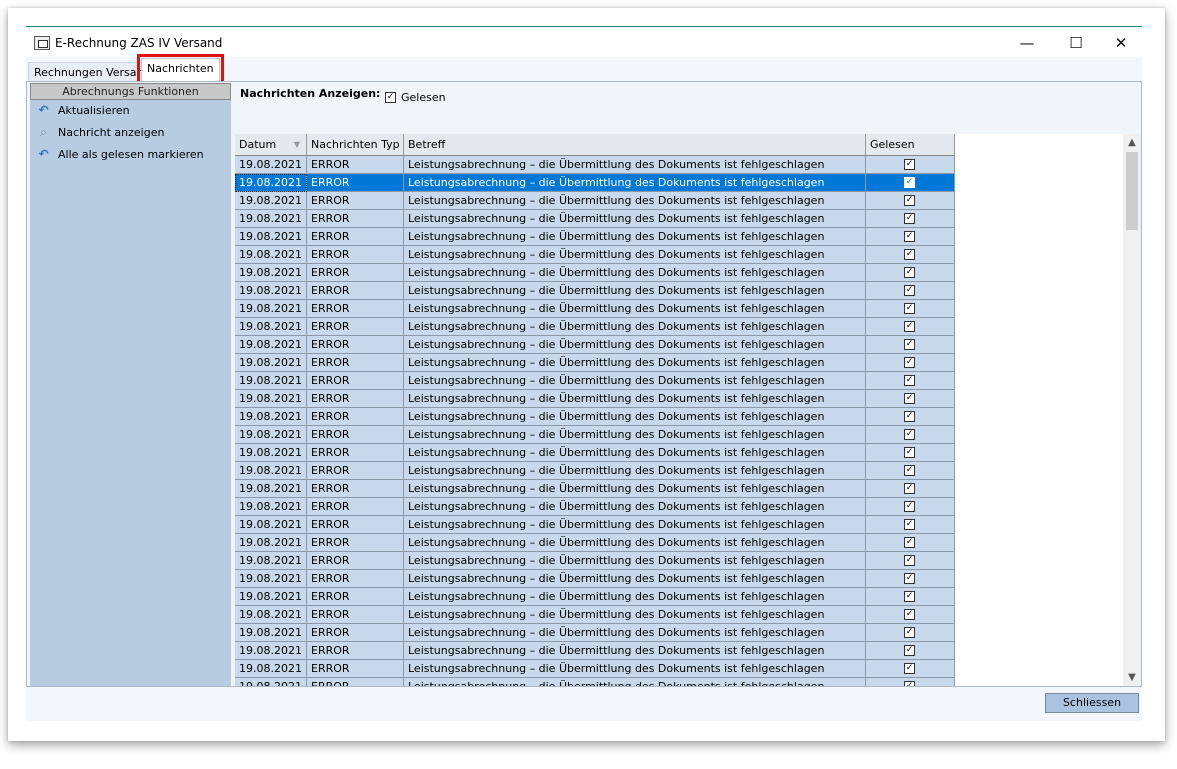 This screenshot has width=1177, height=769. Describe the element at coordinates (355, 144) in the screenshot. I see `column-header-nachrichten-typ: Nachrichten Typ` at that location.